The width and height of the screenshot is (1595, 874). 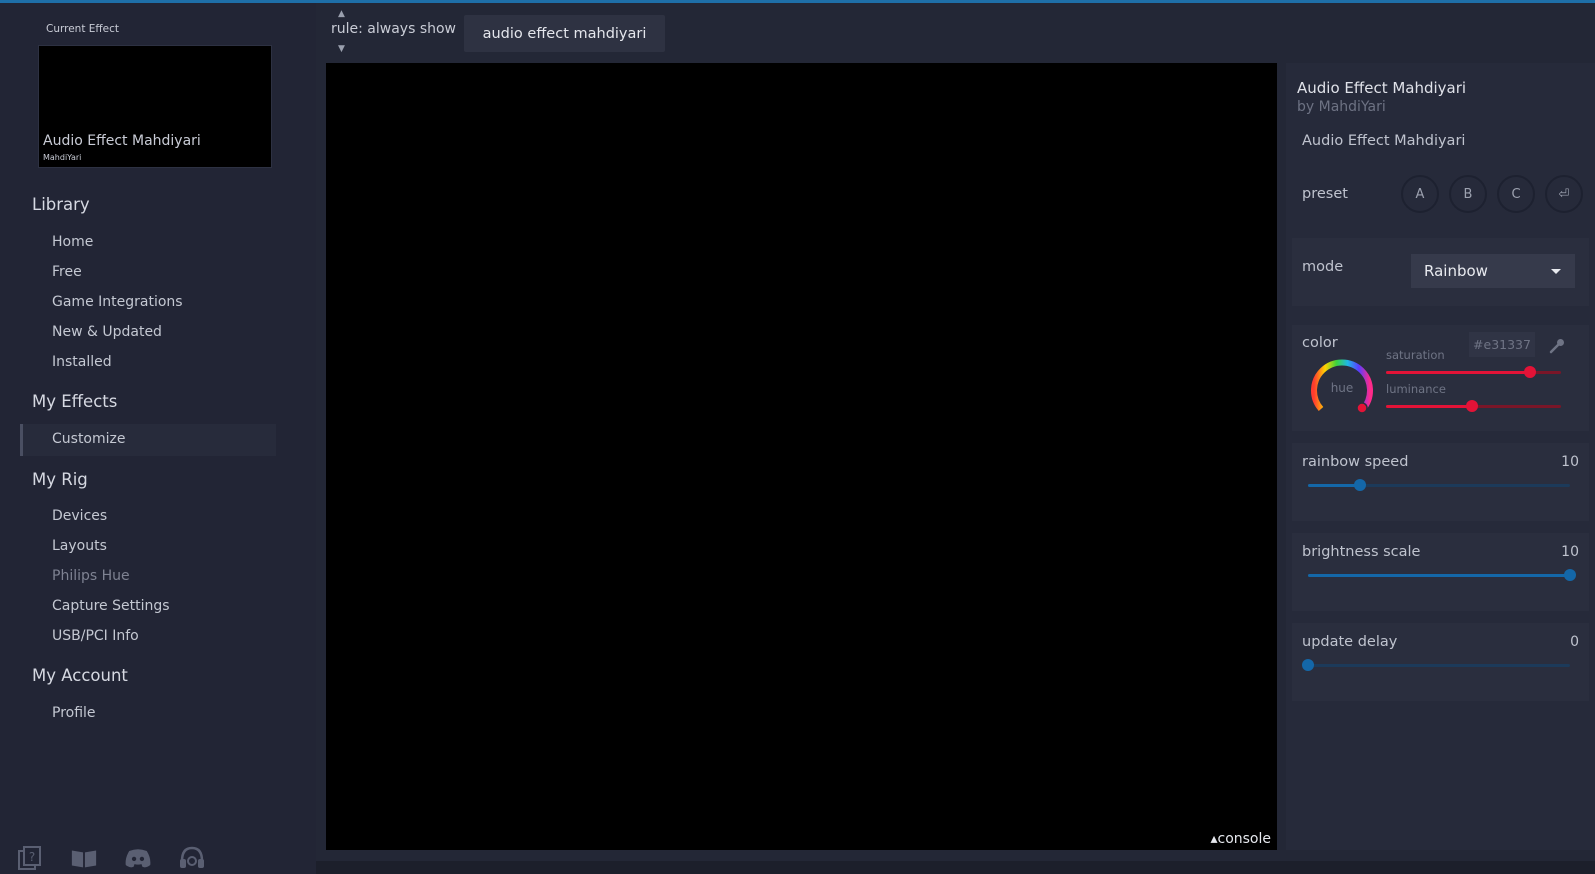 I want to click on mode-card: mode Rainbow, so click(x=1440, y=272).